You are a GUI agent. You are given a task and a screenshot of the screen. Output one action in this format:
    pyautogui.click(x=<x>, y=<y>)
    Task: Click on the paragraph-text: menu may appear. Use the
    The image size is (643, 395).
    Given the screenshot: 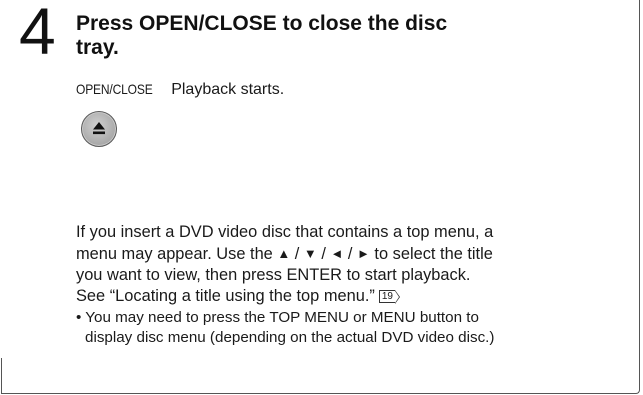 What is the action you would take?
    pyautogui.click(x=177, y=254)
    